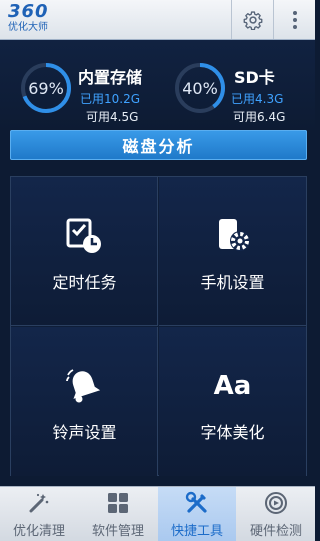  What do you see at coordinates (84, 432) in the screenshot?
I see `tool-label: 铃声设置` at bounding box center [84, 432].